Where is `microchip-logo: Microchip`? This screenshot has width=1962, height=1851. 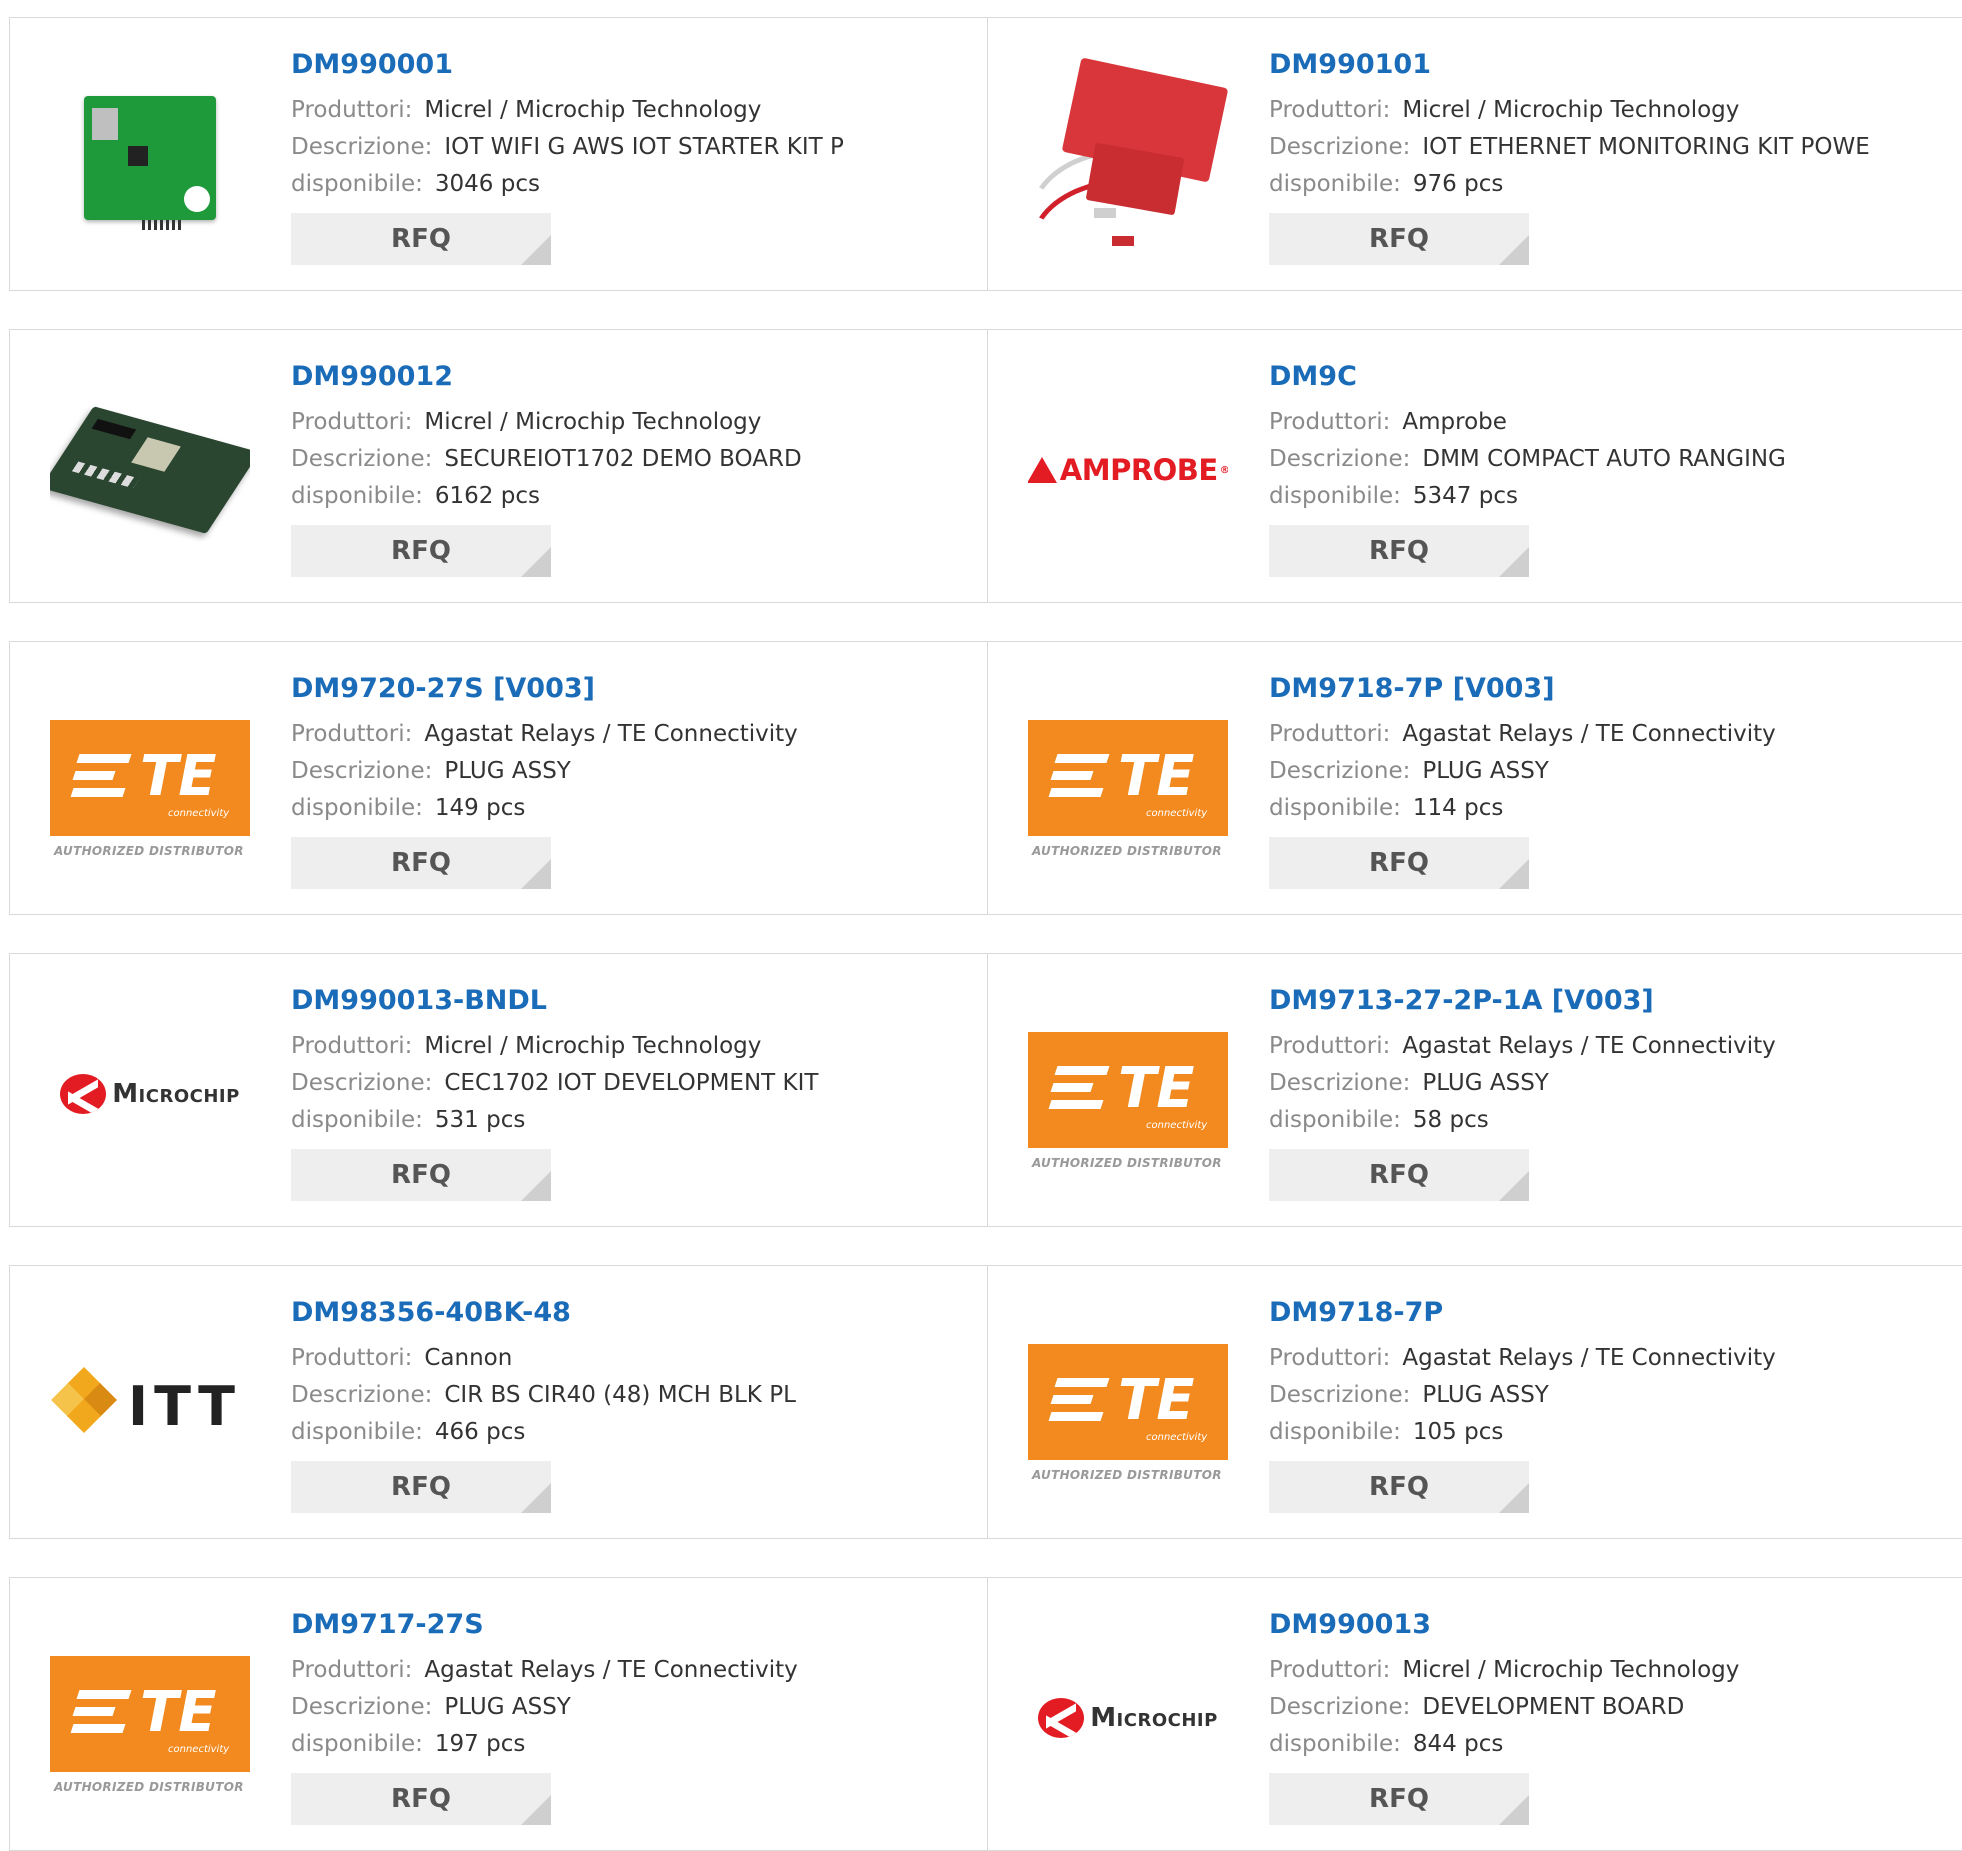 microchip-logo: Microchip is located at coordinates (150, 1094).